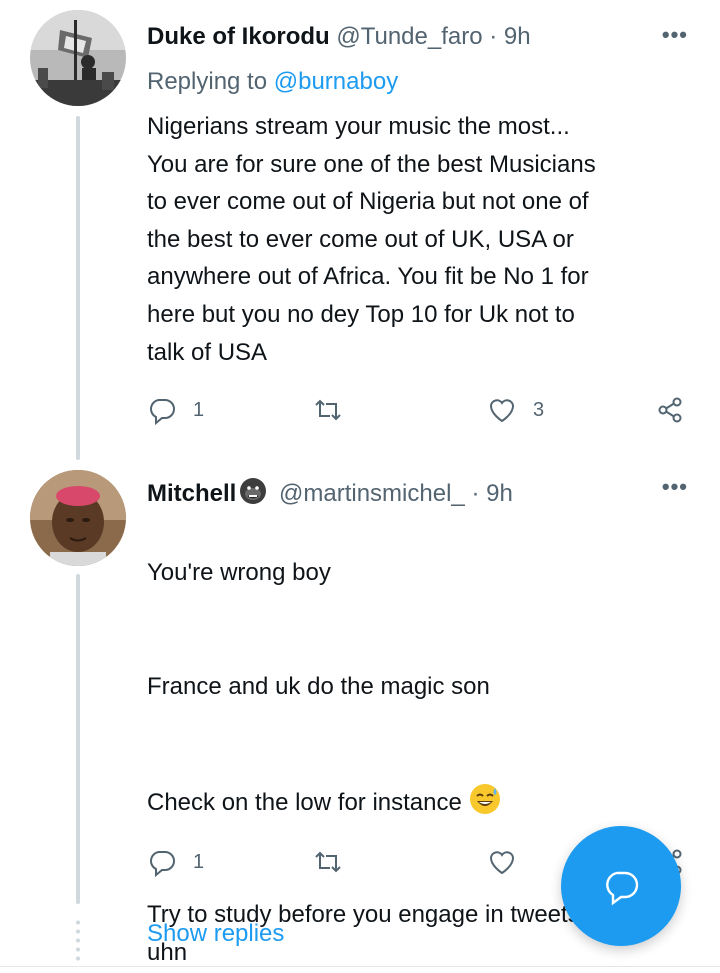 This screenshot has width=720, height=973. What do you see at coordinates (318, 686) in the screenshot?
I see `tweet-line: France and uk do the magic son` at bounding box center [318, 686].